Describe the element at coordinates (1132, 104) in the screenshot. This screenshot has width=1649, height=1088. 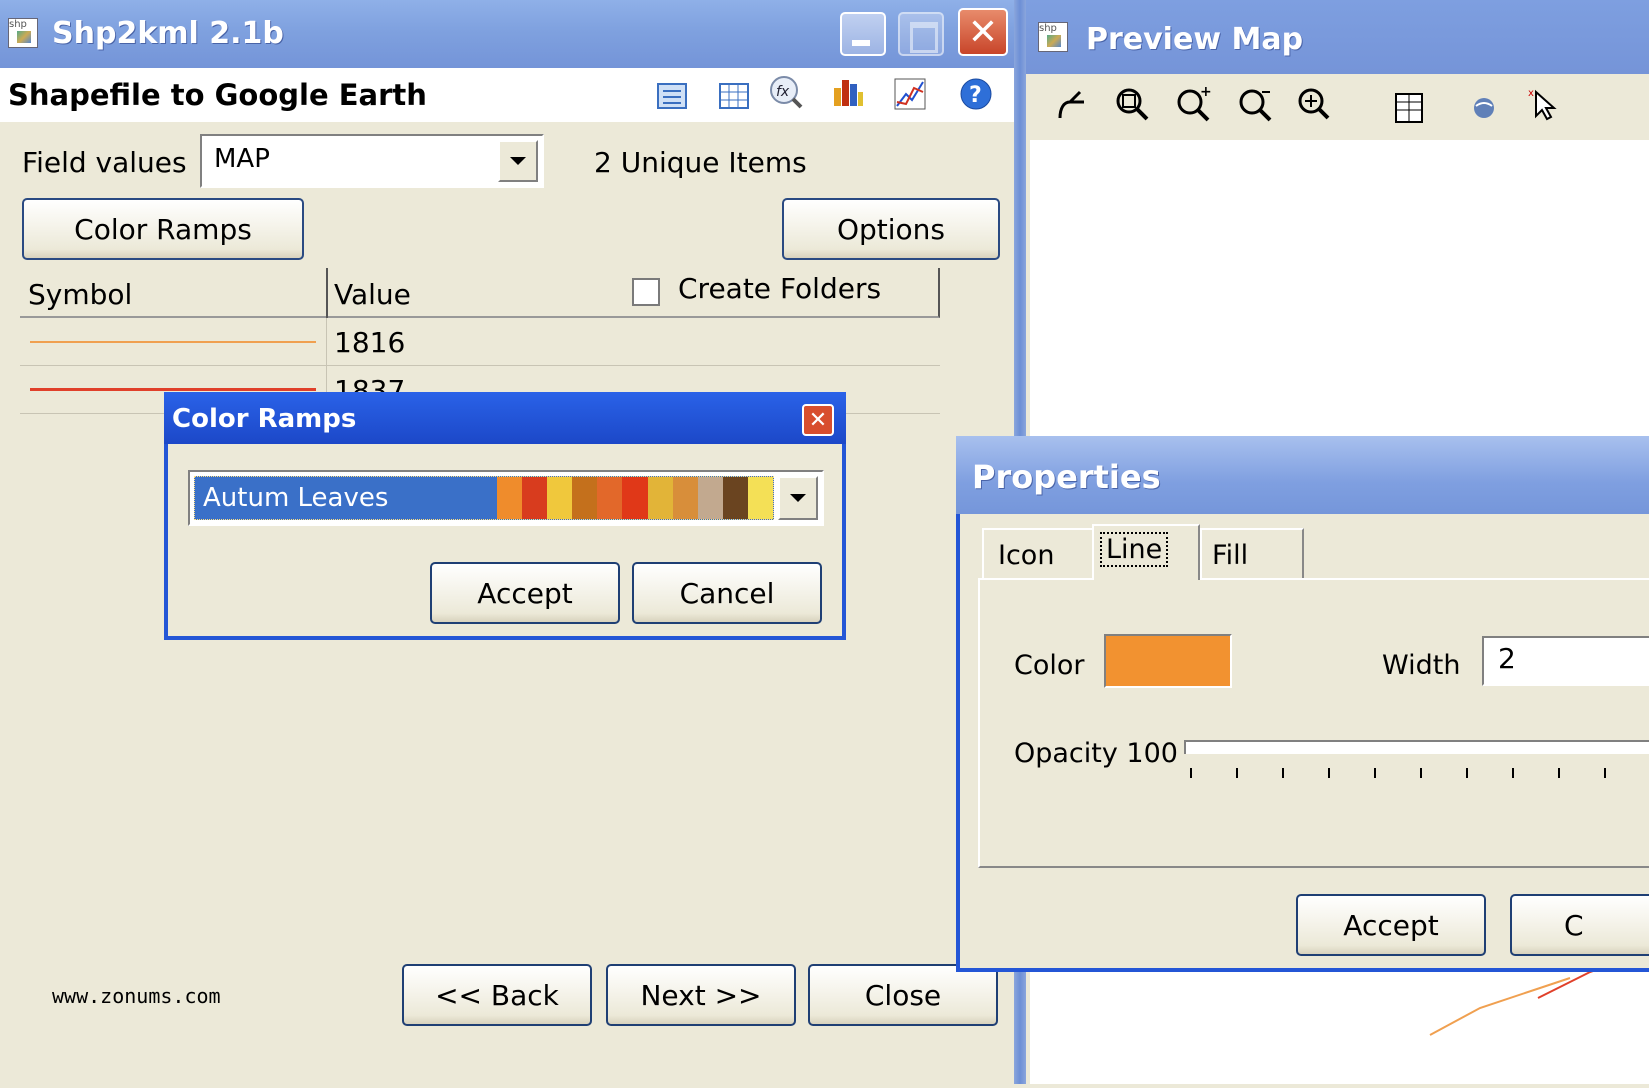
I see `zoom-extent-icon` at that location.